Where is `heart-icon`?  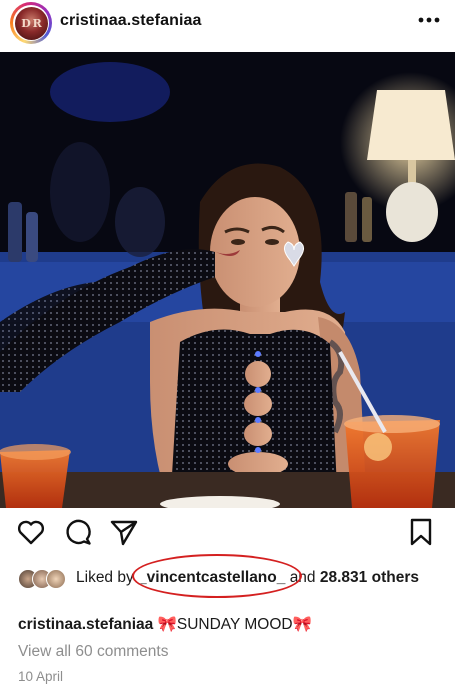
heart-icon is located at coordinates (31, 532).